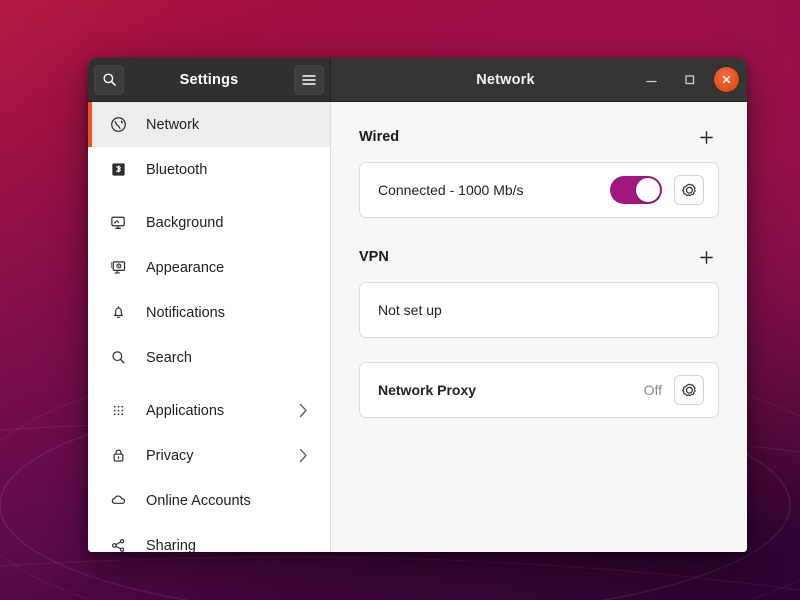  I want to click on wired-row-controls, so click(657, 190).